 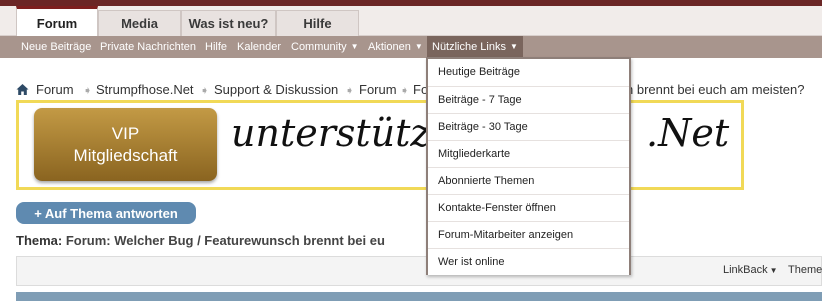 What do you see at coordinates (389, 47) in the screenshot?
I see `subnav-aktionen-label: Aktionen` at bounding box center [389, 47].